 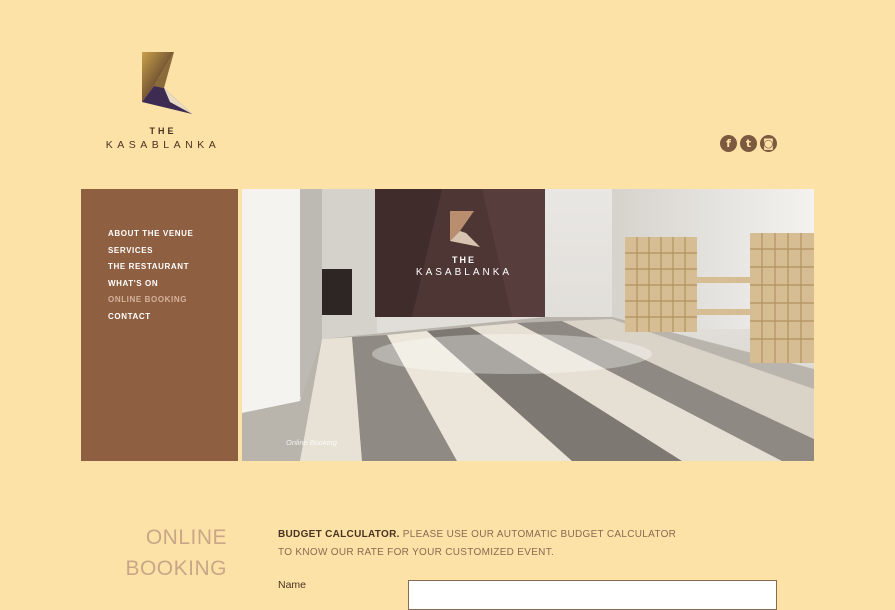 I want to click on site-logo: THE KASABLANKA, so click(x=163, y=99).